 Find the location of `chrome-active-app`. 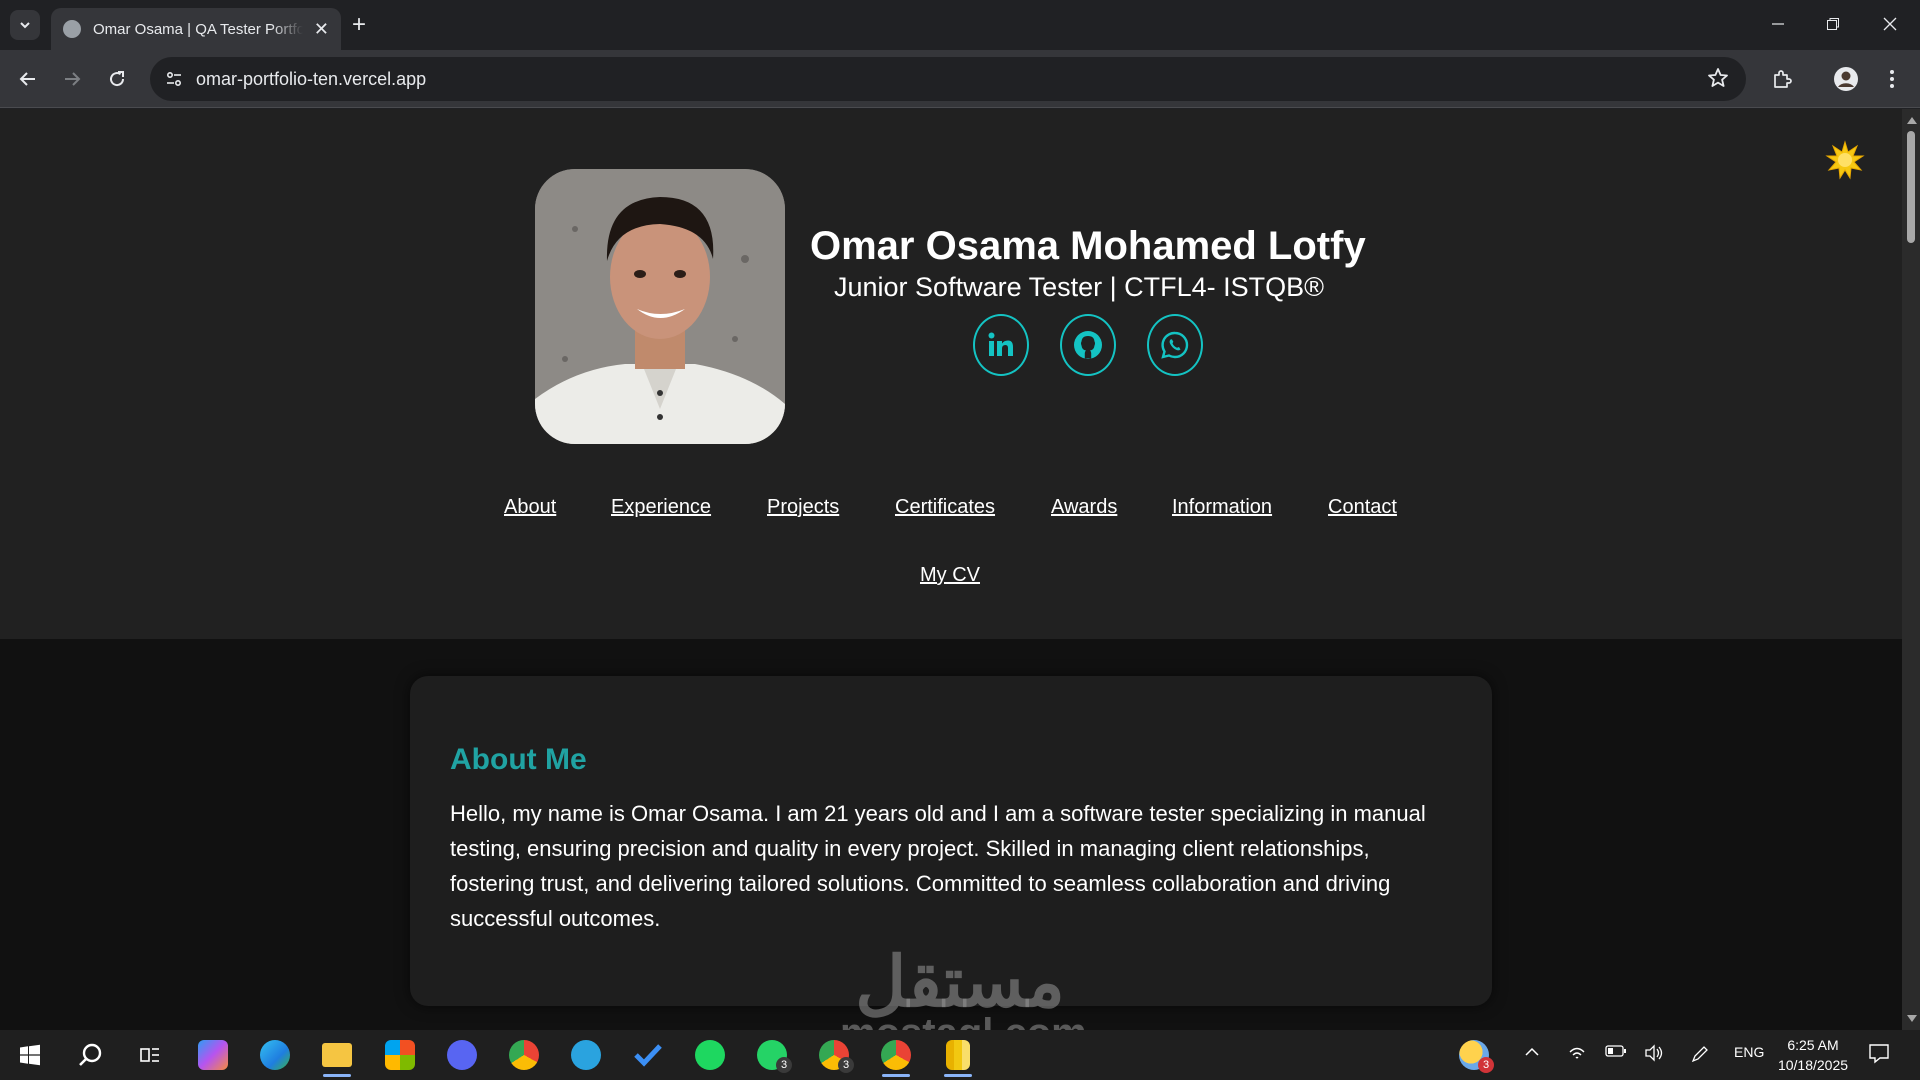

chrome-active-app is located at coordinates (896, 1056).